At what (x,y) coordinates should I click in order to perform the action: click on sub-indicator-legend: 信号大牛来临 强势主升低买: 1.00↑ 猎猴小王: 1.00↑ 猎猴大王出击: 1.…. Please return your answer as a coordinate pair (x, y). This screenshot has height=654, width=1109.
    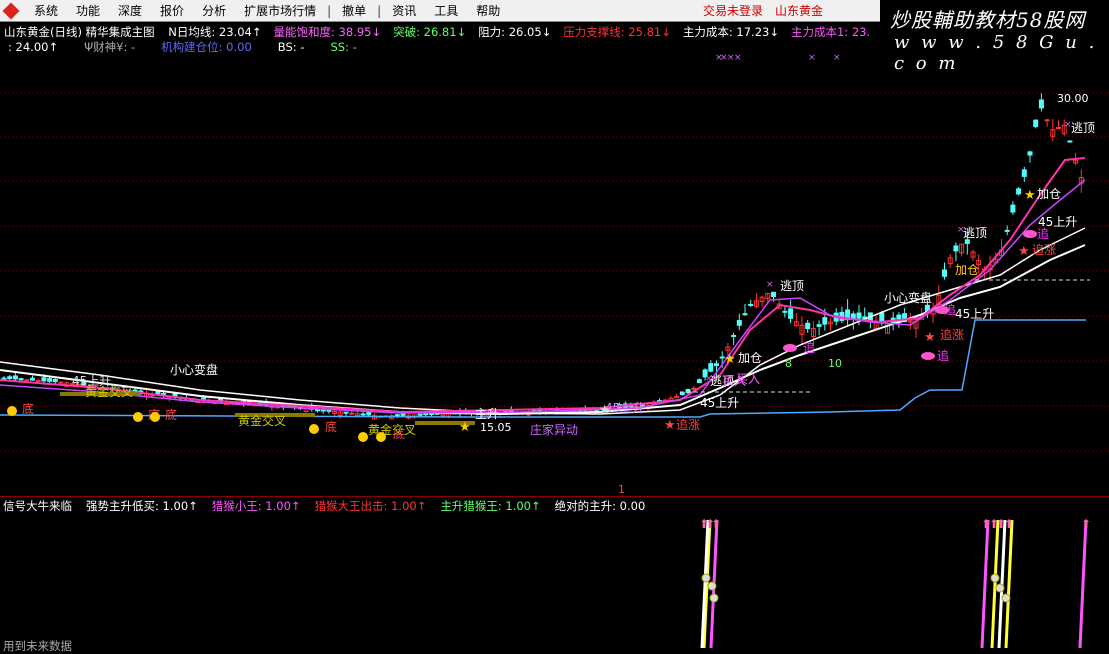
    Looking at the image, I should click on (331, 506).